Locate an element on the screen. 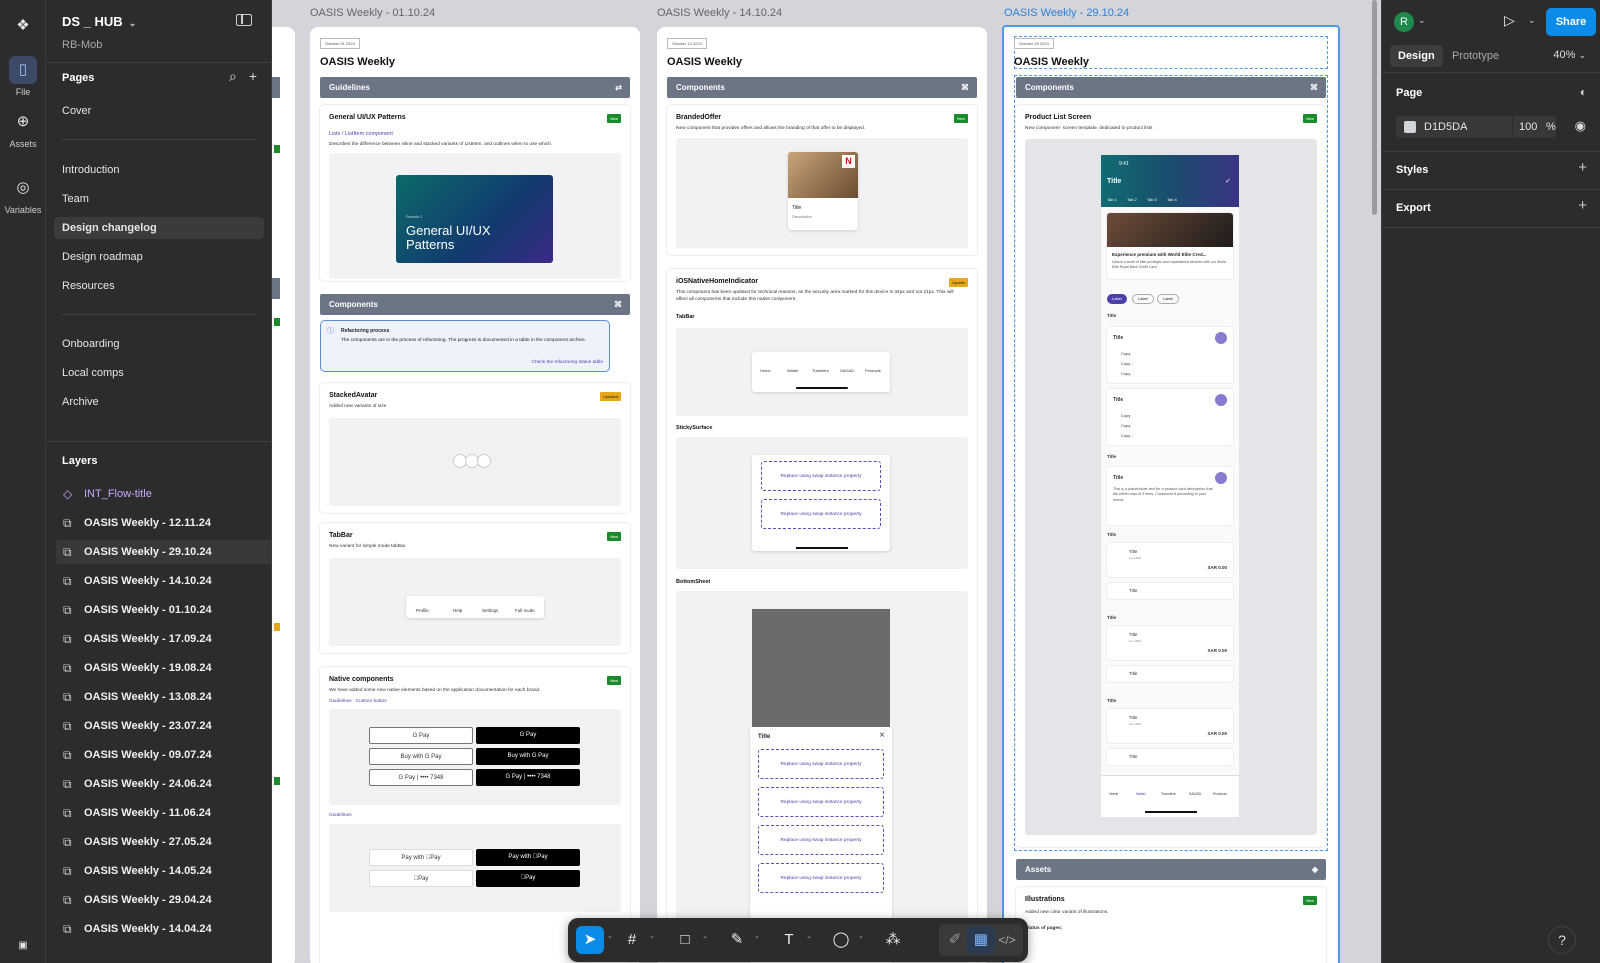  divider is located at coordinates (158, 62).